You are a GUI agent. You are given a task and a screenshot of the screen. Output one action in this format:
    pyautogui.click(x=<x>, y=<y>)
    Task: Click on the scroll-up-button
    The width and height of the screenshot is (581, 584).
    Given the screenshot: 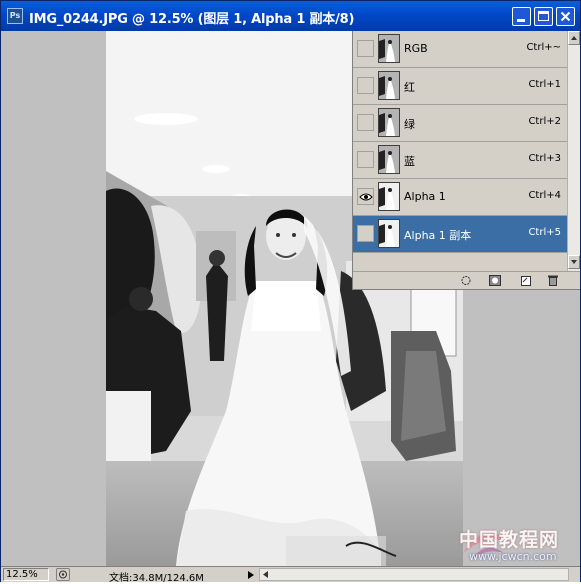 What is the action you would take?
    pyautogui.click(x=574, y=38)
    